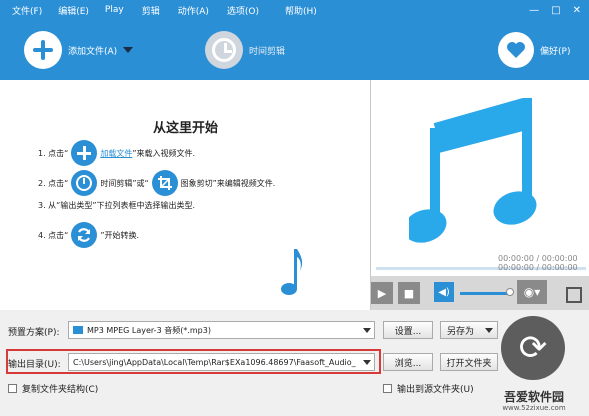  Describe the element at coordinates (245, 50) in the screenshot. I see `time-trim-button: 时间剪辑` at that location.